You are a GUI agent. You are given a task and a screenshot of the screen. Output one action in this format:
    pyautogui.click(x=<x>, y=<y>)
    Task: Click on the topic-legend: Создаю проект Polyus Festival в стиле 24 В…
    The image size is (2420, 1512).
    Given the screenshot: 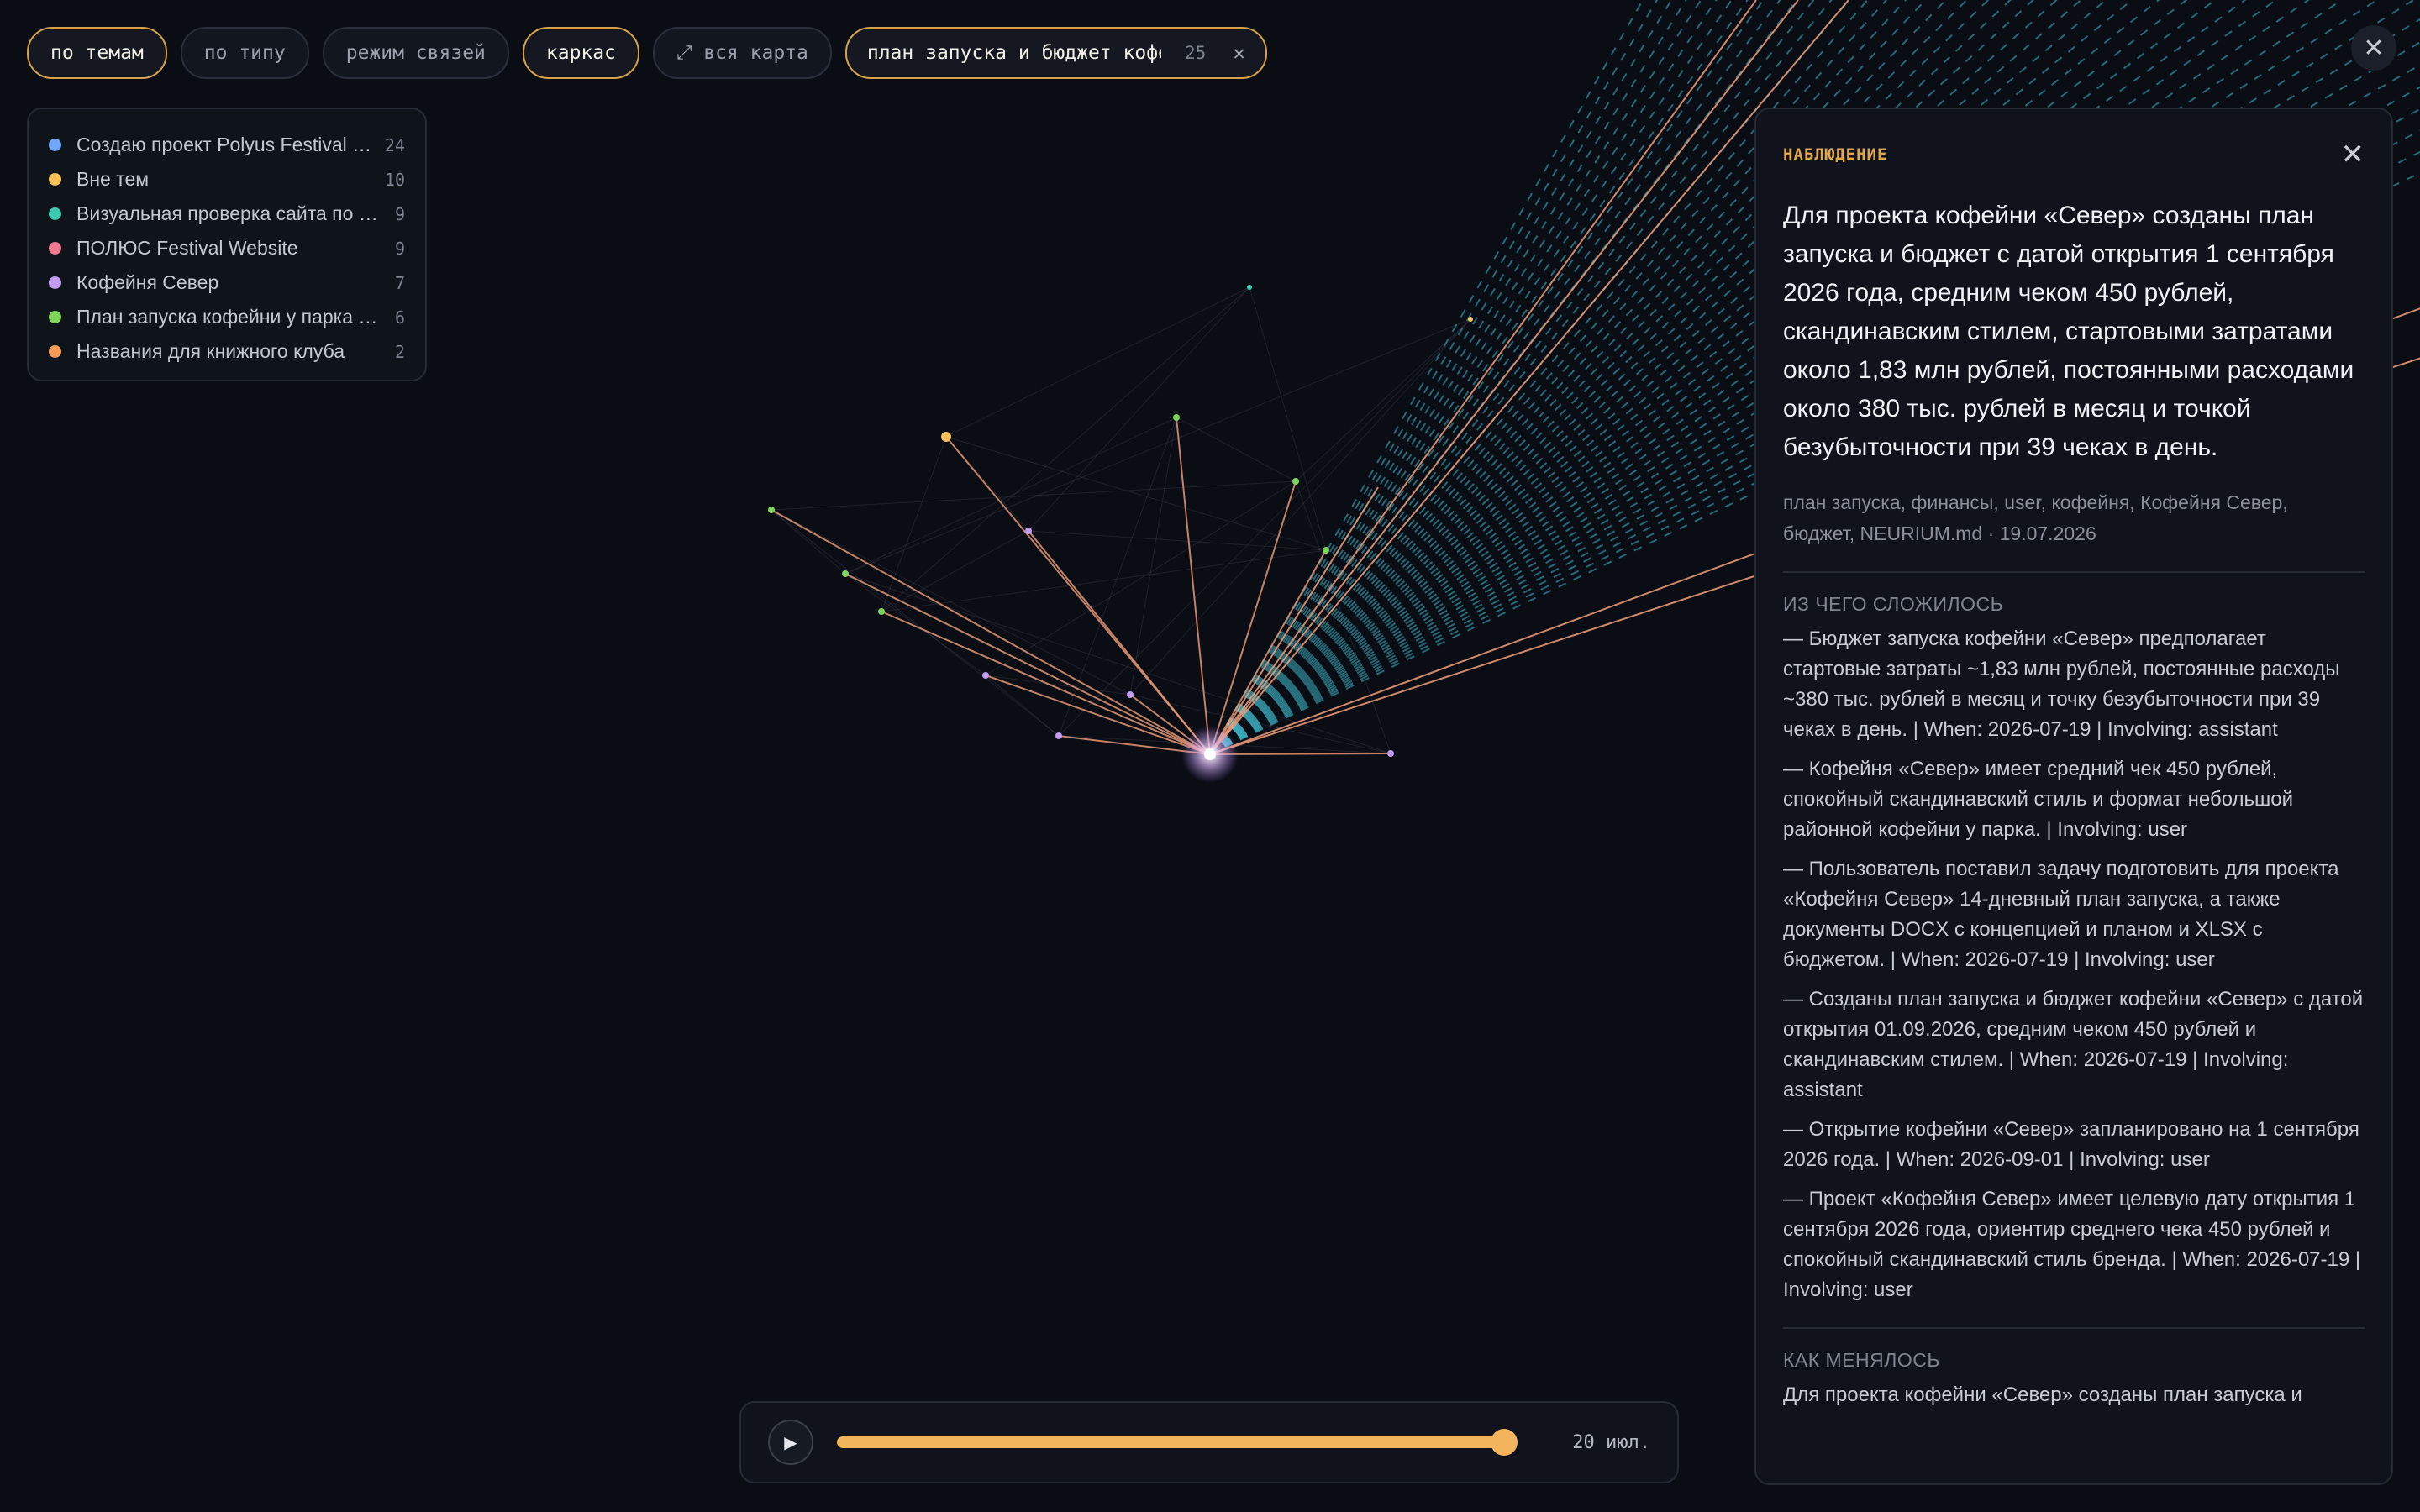 What is the action you would take?
    pyautogui.click(x=227, y=244)
    